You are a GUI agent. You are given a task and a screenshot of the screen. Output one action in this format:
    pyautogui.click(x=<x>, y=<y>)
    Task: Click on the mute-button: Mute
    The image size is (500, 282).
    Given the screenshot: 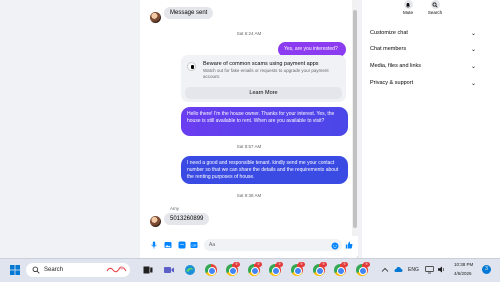 What is the action you would take?
    pyautogui.click(x=408, y=7)
    